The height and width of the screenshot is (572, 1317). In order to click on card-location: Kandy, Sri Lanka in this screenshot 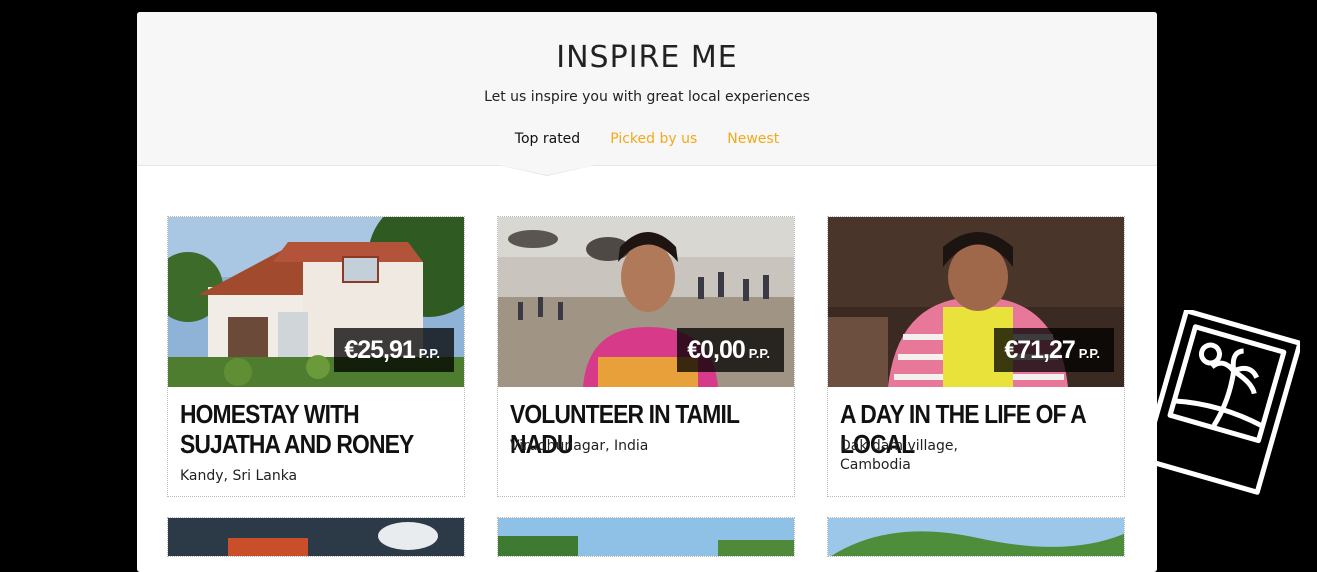, I will do `click(239, 476)`.